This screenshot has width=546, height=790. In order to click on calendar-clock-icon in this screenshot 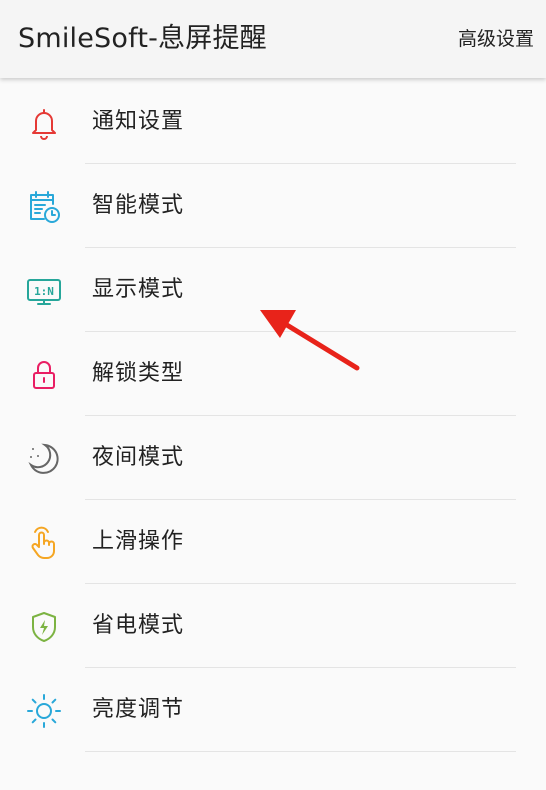, I will do `click(44, 207)`.